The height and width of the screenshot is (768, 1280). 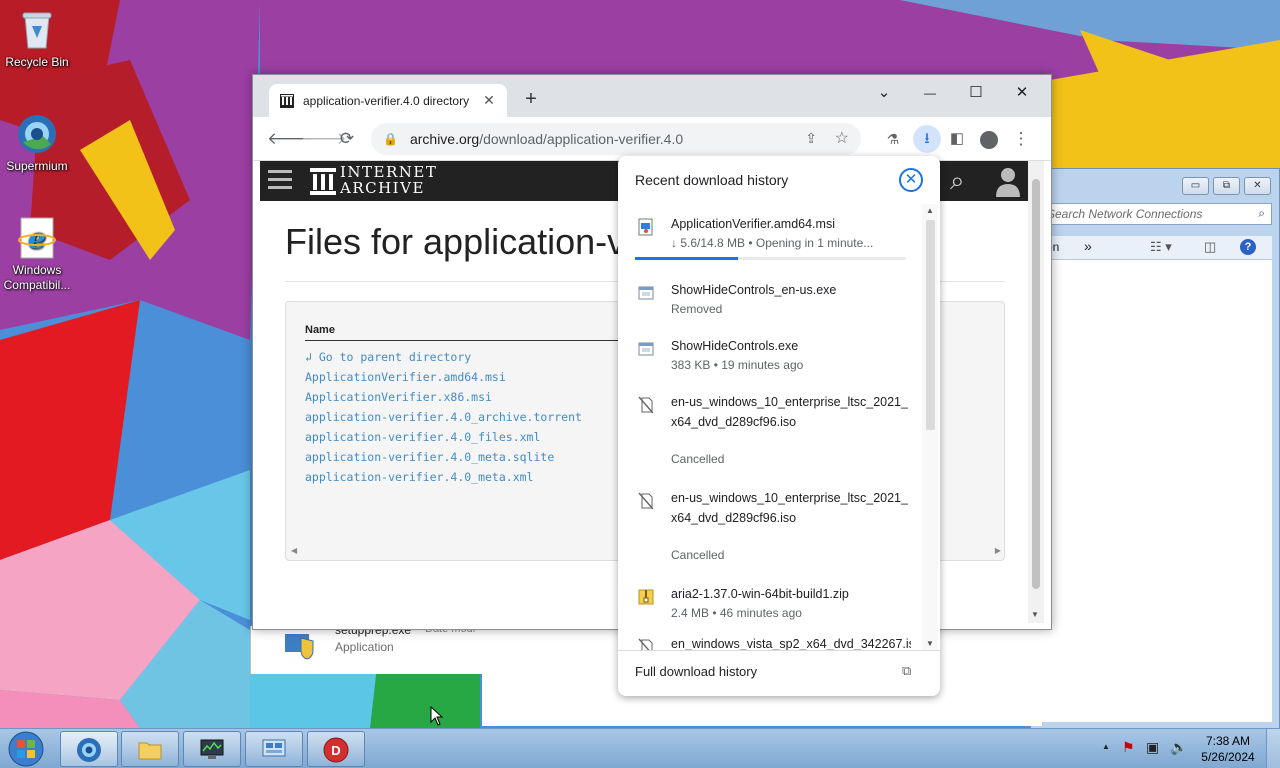 I want to click on desktop-icon-recycle-bin: Recycle Bin, so click(x=37, y=39).